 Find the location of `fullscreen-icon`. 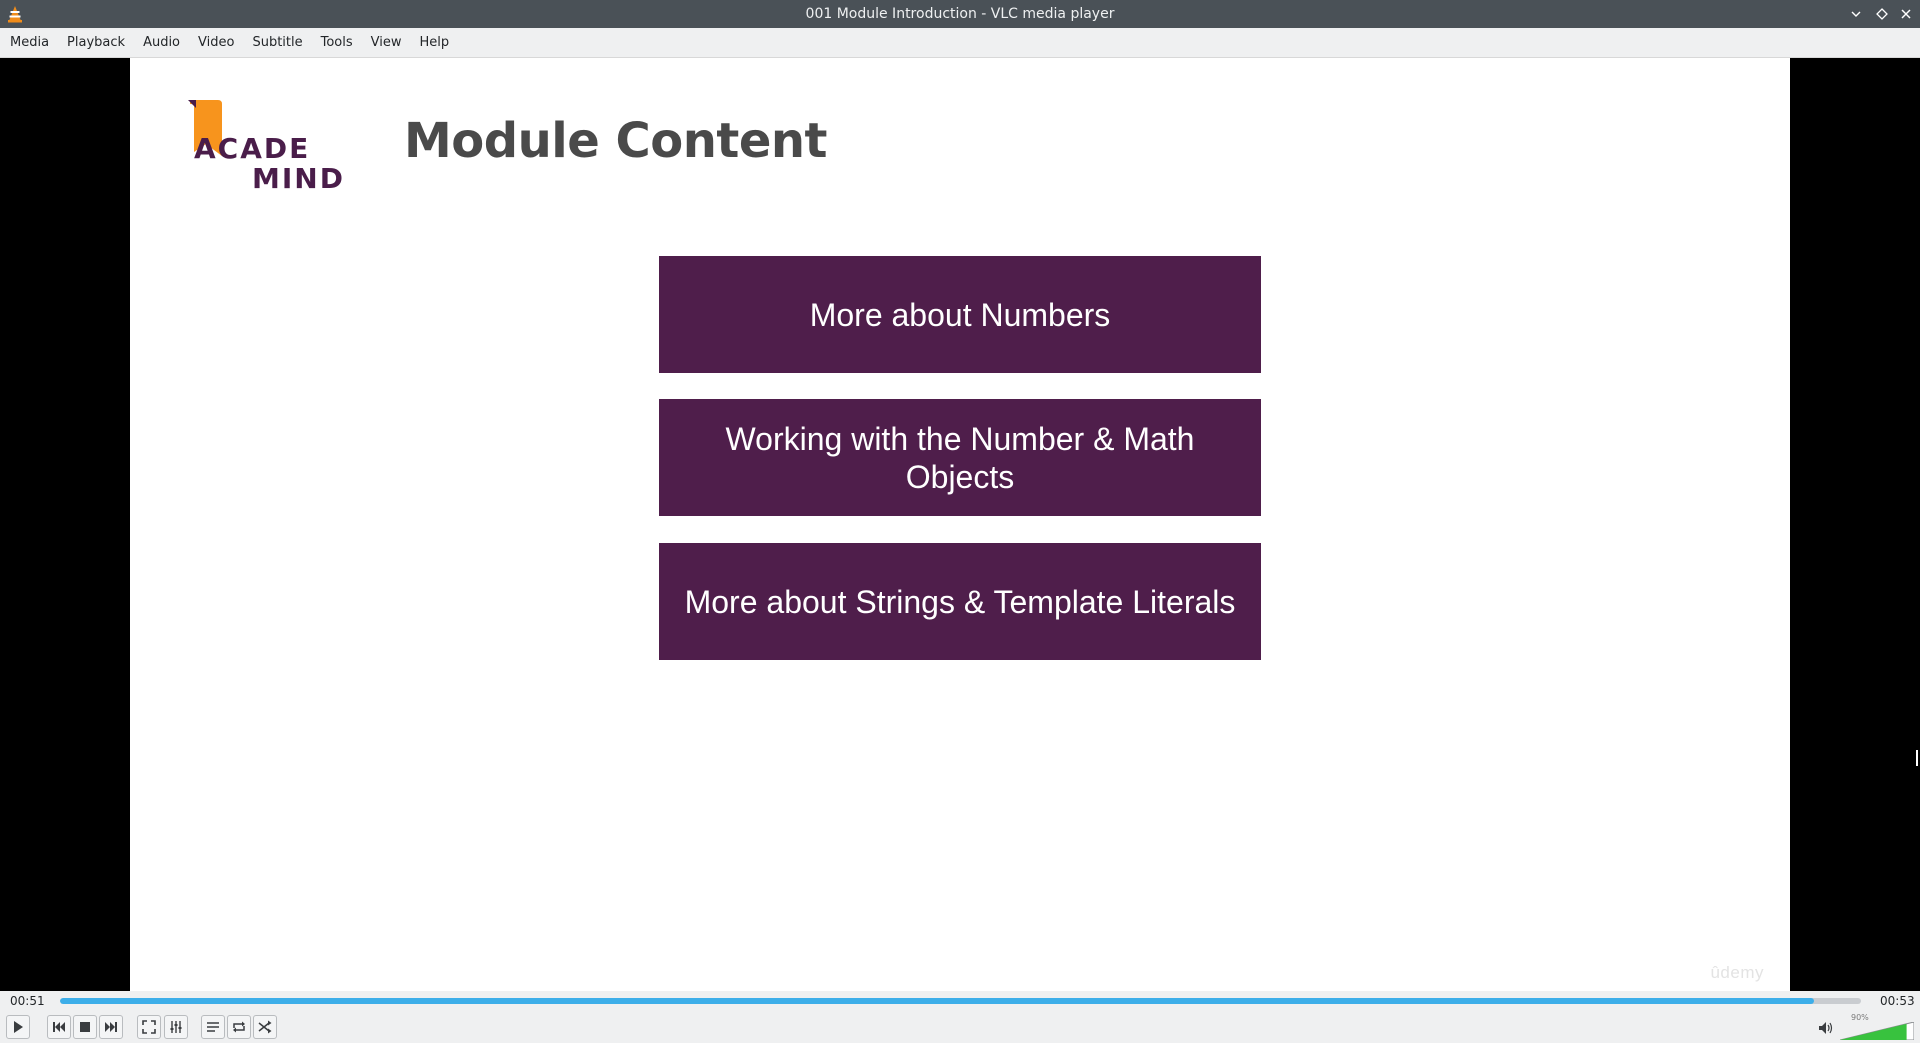

fullscreen-icon is located at coordinates (149, 1027).